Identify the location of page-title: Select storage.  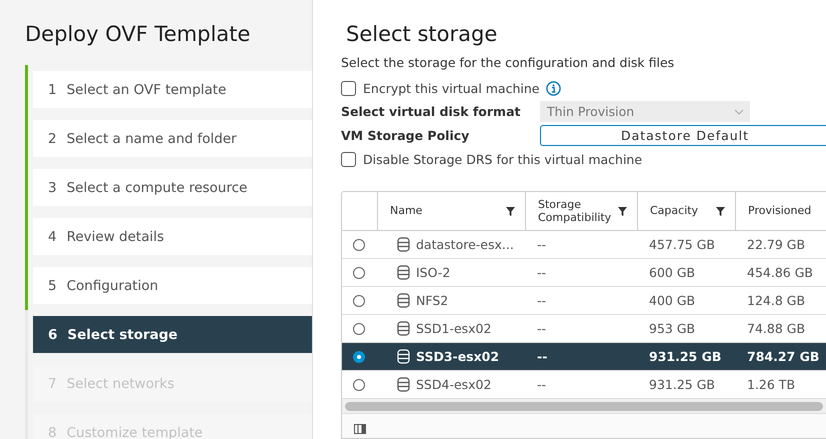
(421, 34).